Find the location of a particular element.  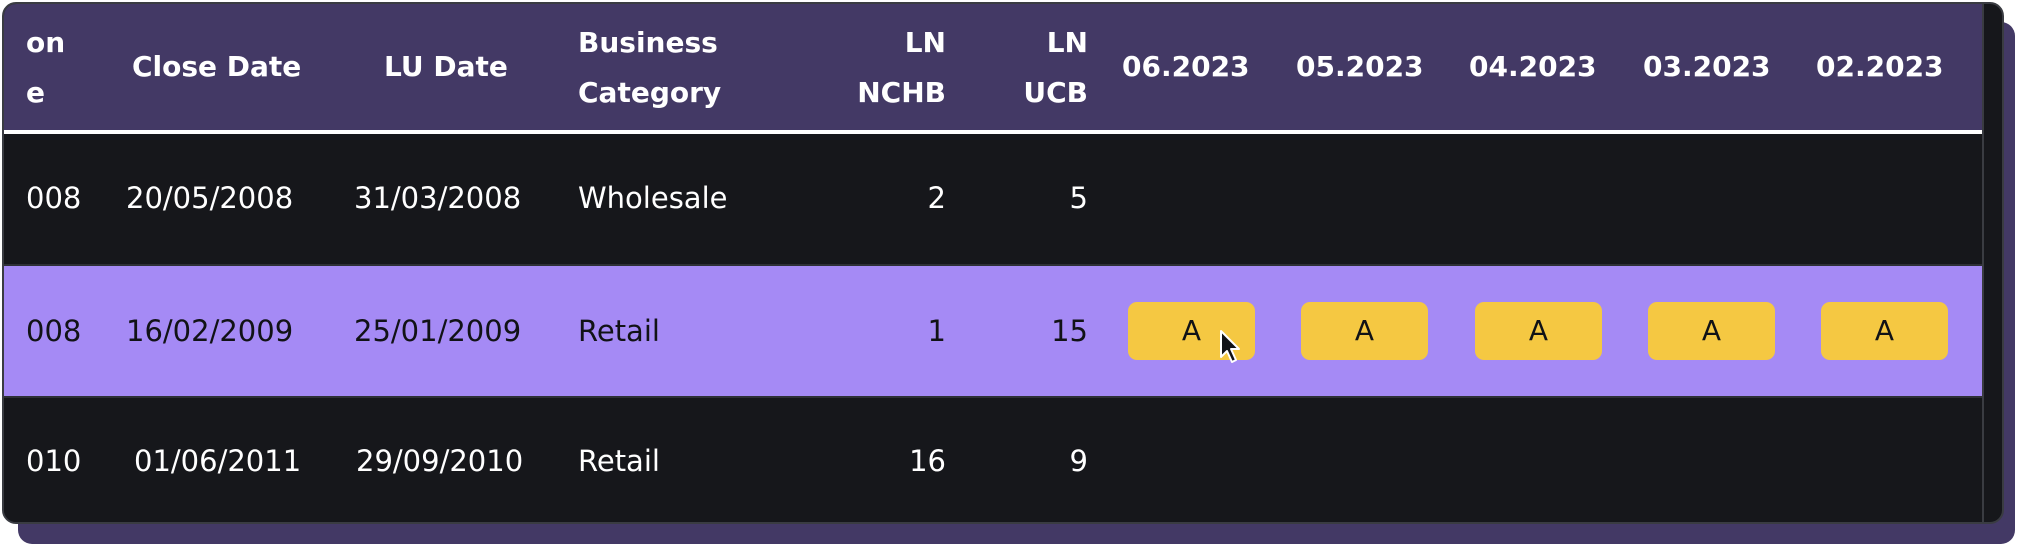

cell-ln-nchb: 16 is located at coordinates (927, 461).